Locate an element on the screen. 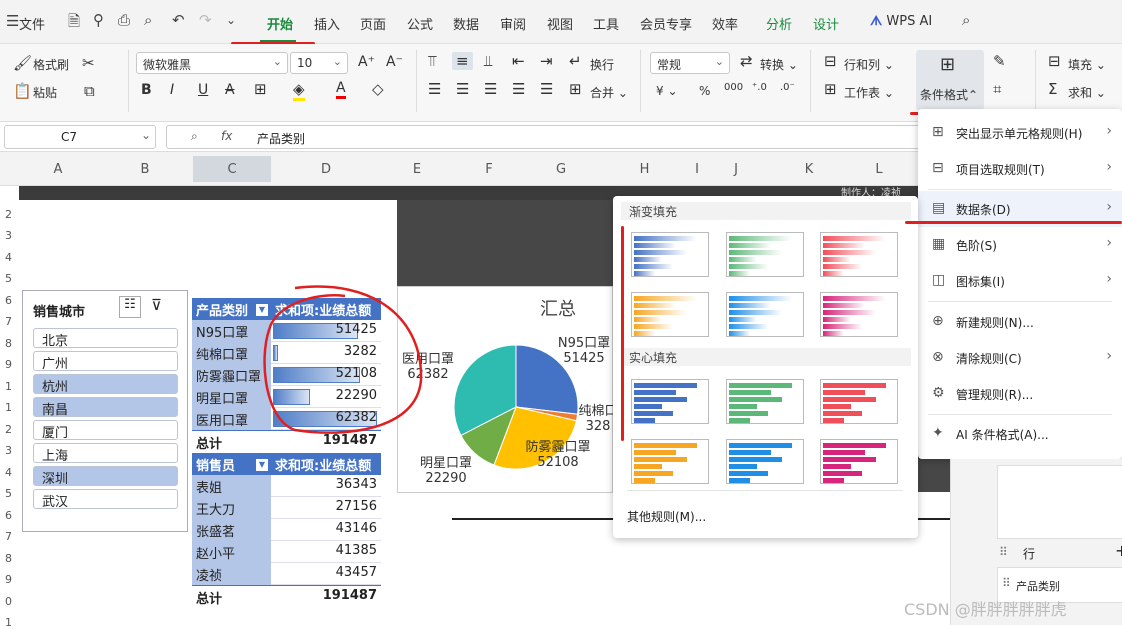 The height and width of the screenshot is (629, 1122). wrap-icon: ↵ is located at coordinates (575, 61).